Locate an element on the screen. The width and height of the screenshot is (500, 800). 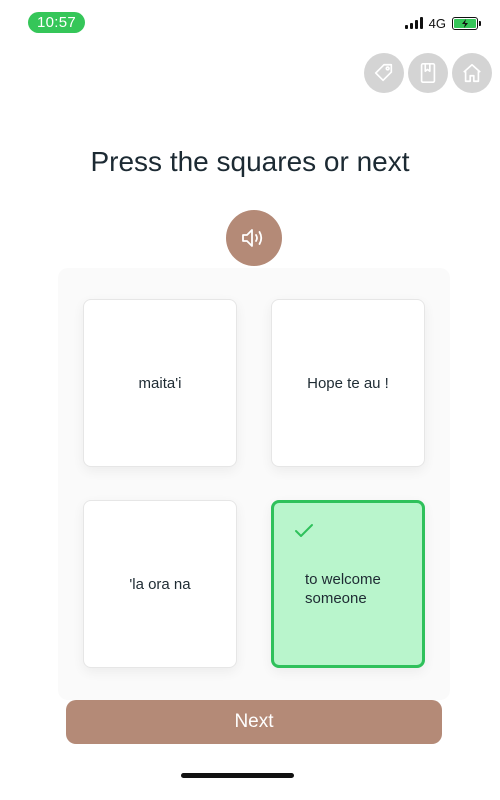
tag-icon is located at coordinates (384, 73).